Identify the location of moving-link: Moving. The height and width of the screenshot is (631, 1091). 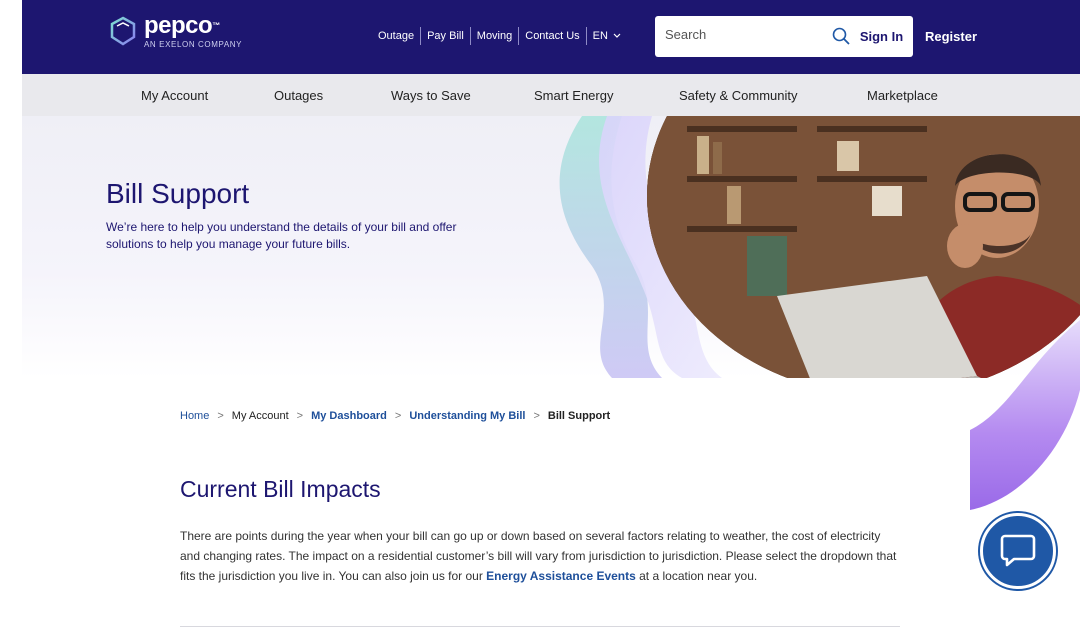
(494, 36).